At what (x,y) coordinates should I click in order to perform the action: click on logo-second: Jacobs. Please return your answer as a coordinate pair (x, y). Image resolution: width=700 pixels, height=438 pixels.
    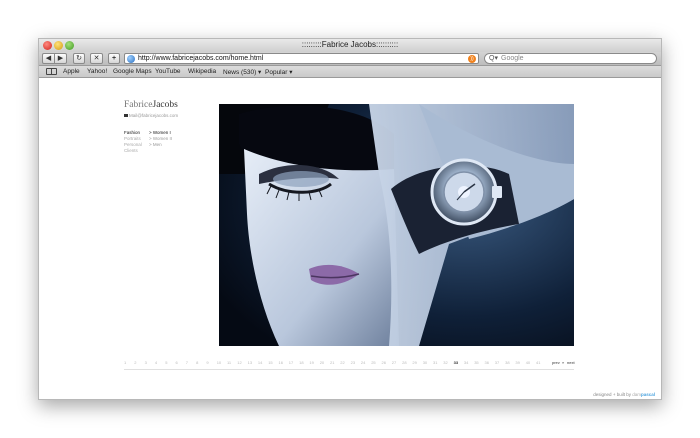
    Looking at the image, I should click on (165, 105).